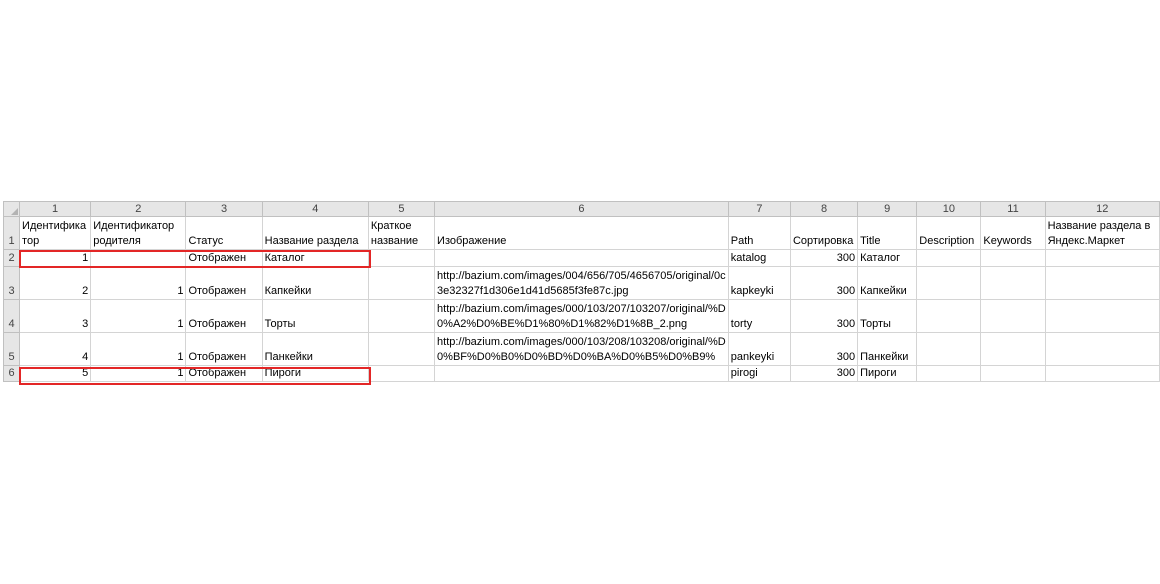  Describe the element at coordinates (949, 209) in the screenshot. I see `column-header: 10` at that location.